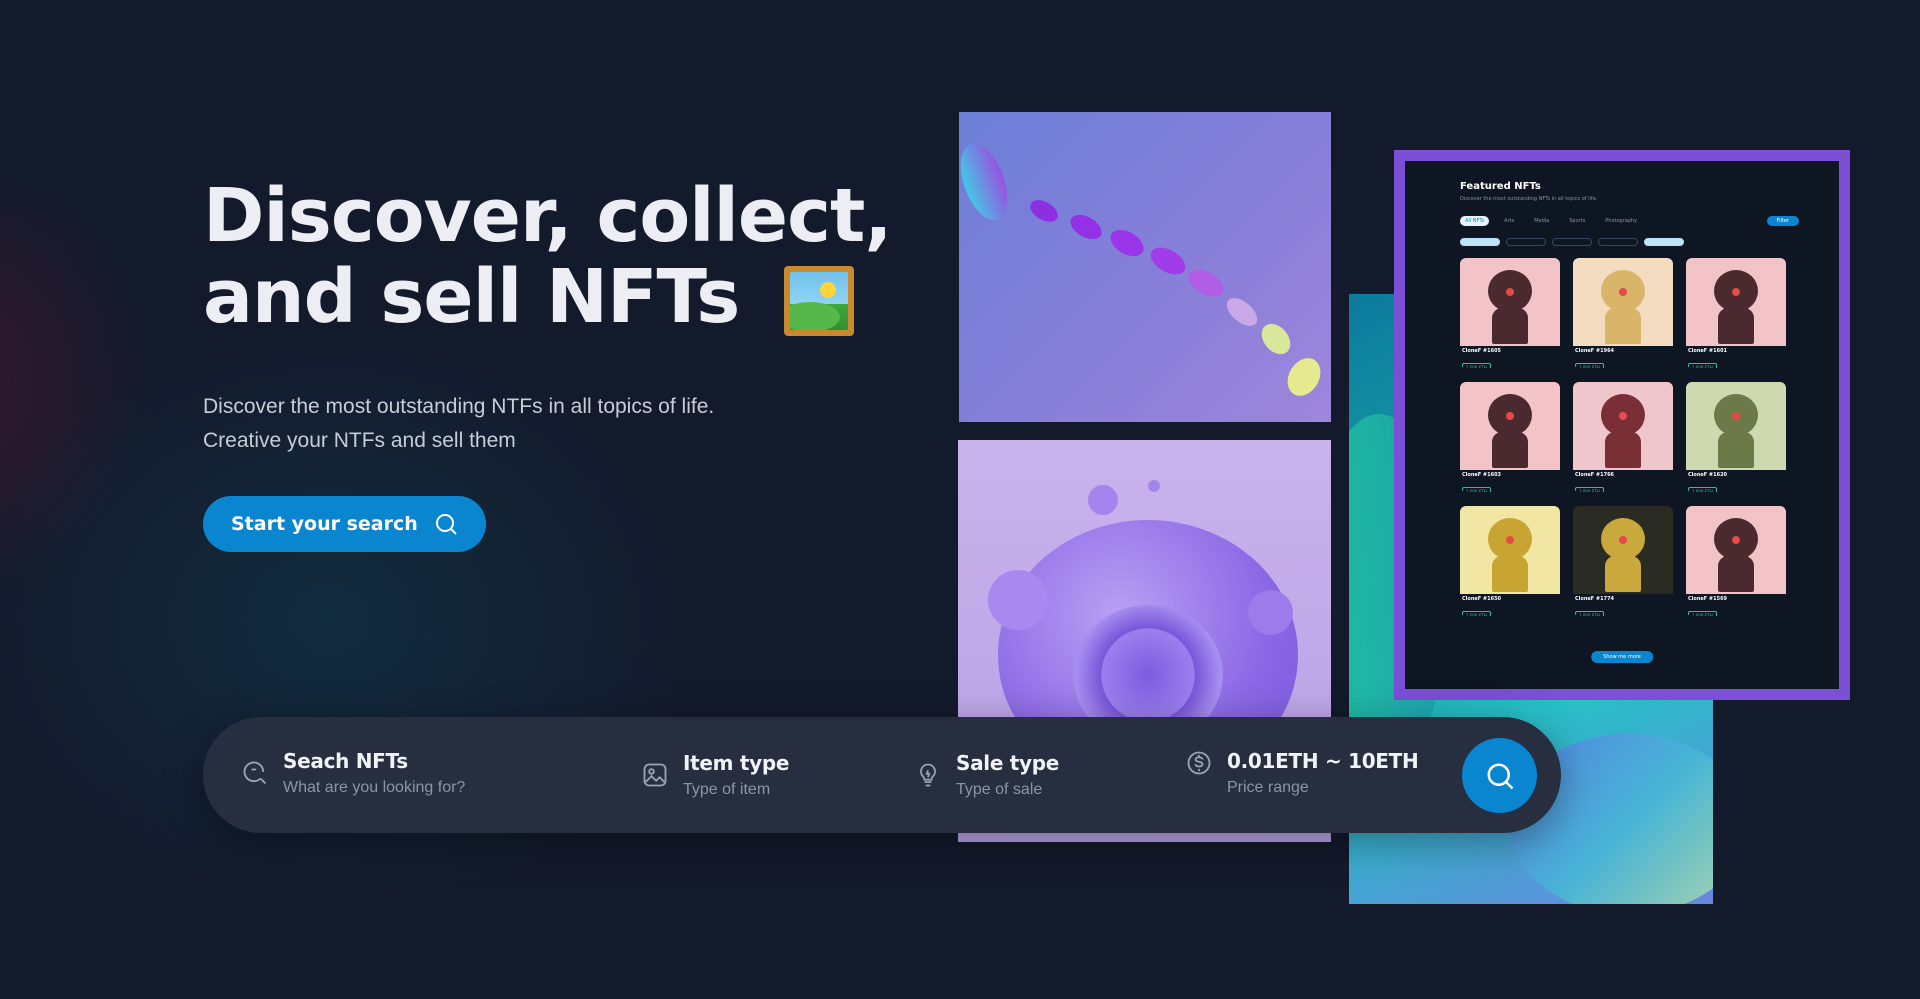 The height and width of the screenshot is (999, 1920). Describe the element at coordinates (1595, 475) in the screenshot. I see `nft-card-name: CloneF #1766` at that location.